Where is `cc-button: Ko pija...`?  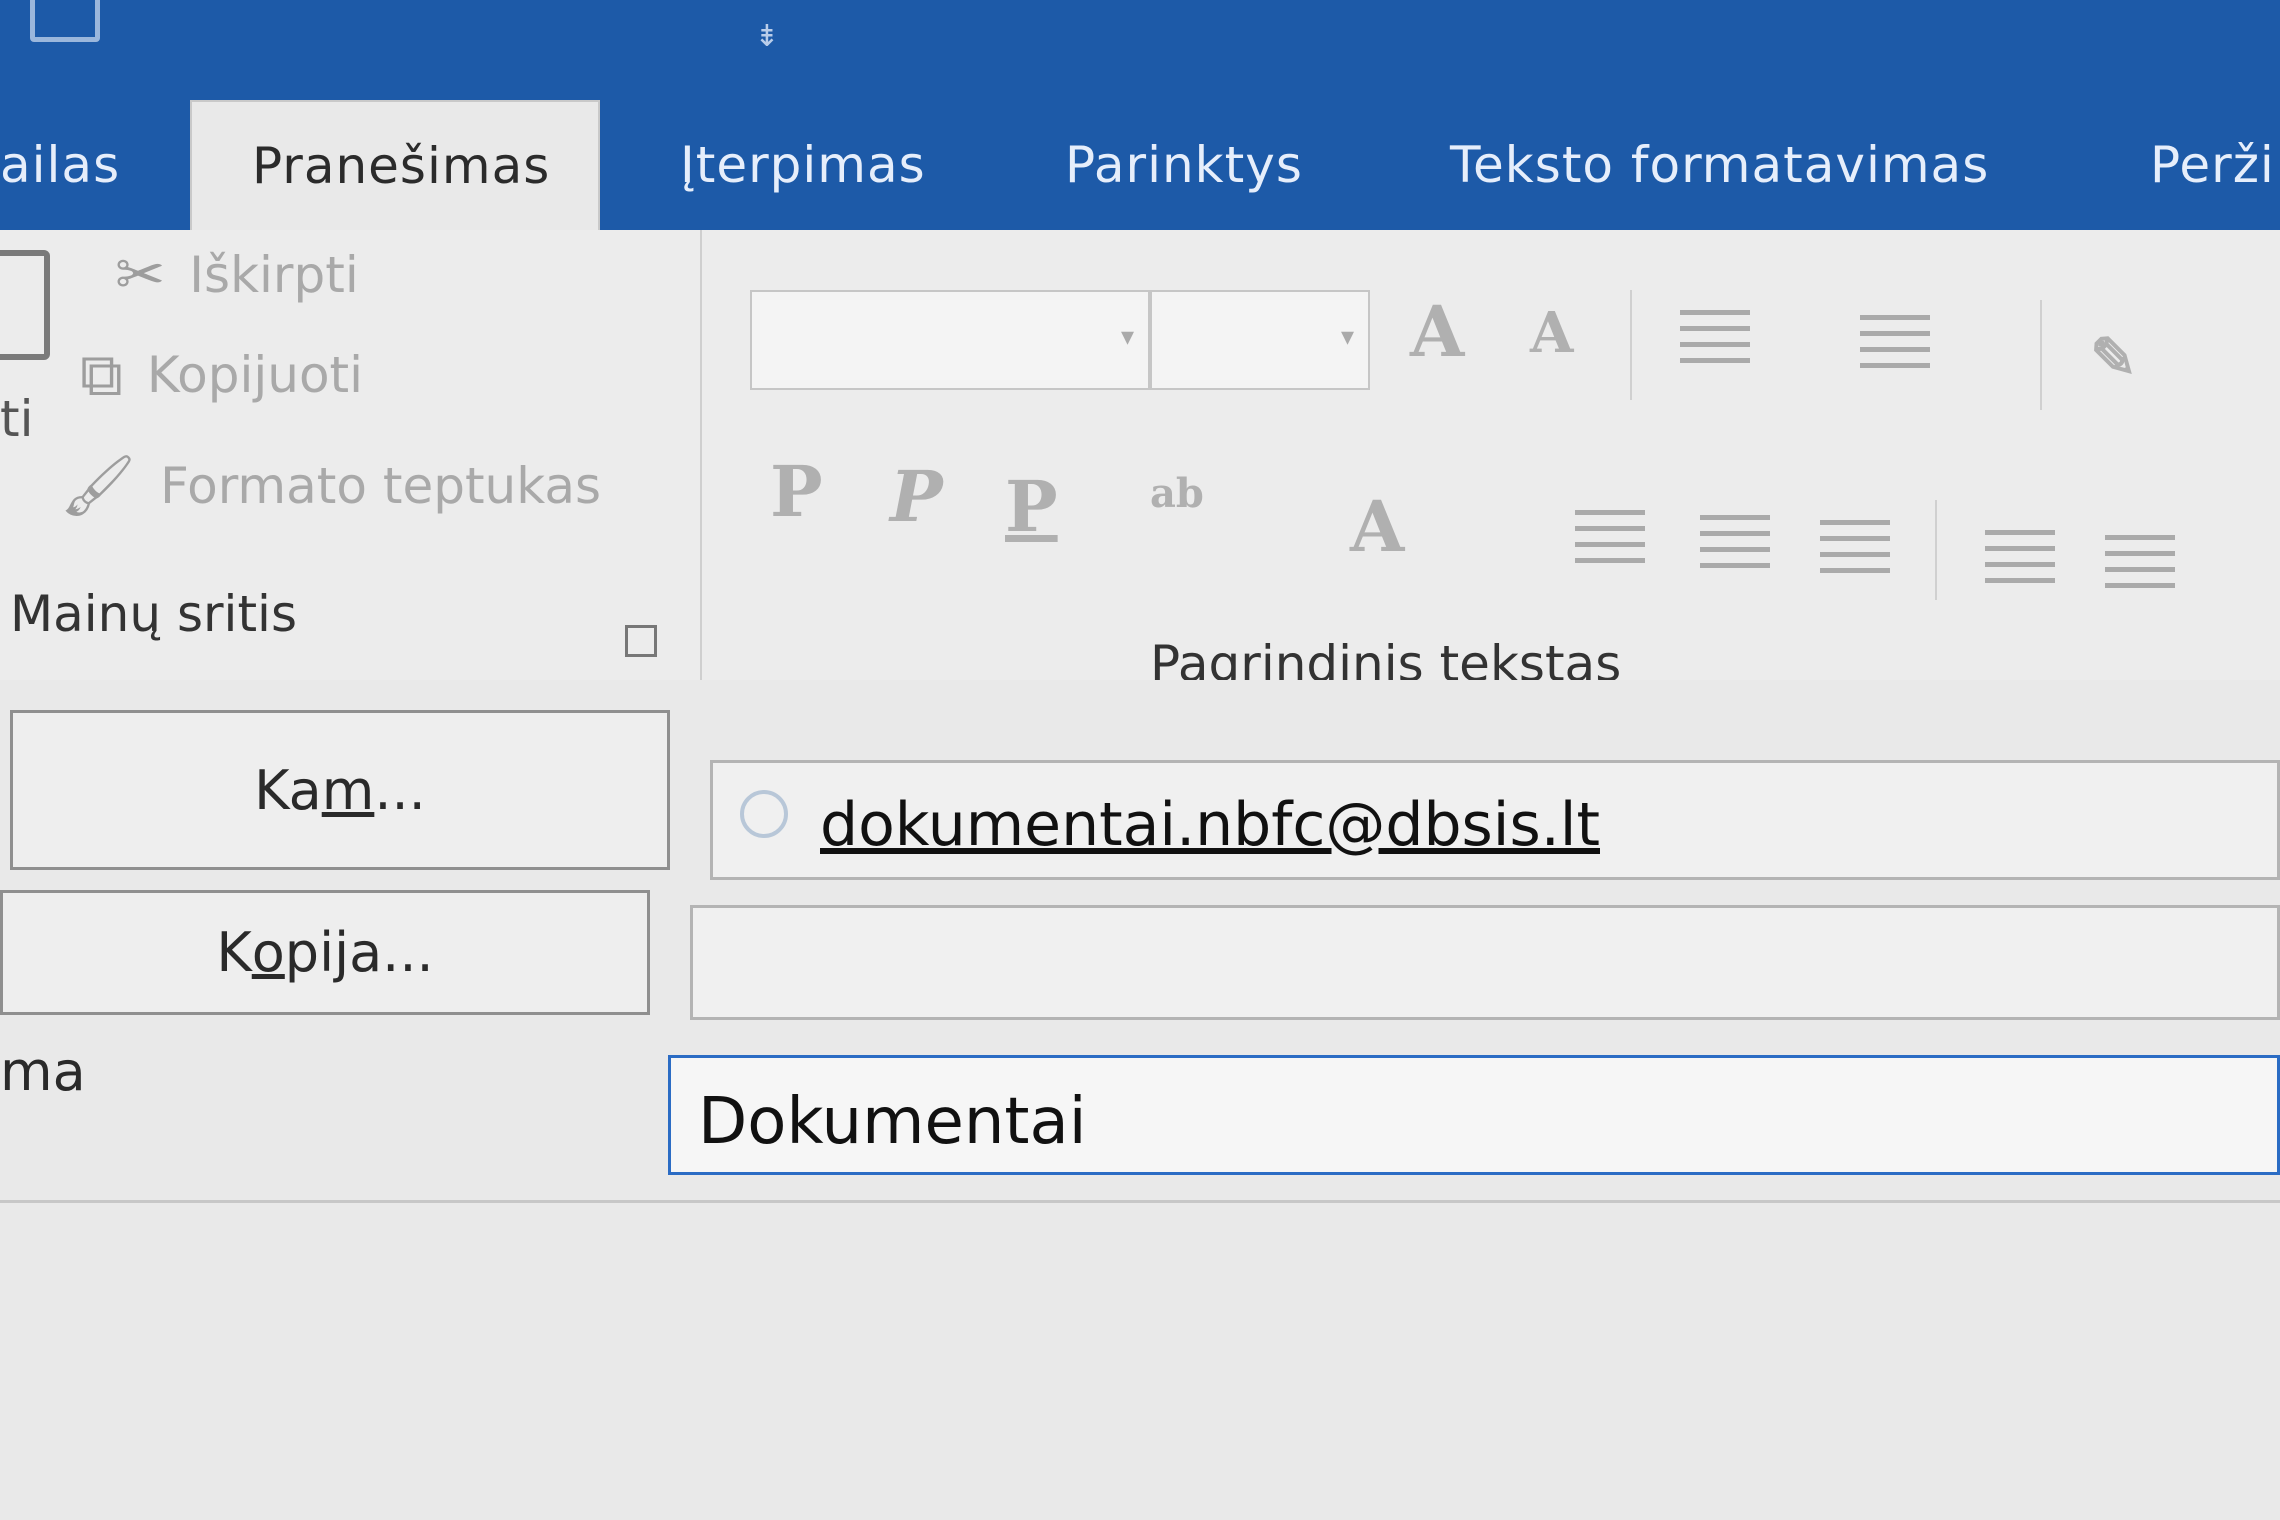 cc-button: Ko pija... is located at coordinates (325, 952).